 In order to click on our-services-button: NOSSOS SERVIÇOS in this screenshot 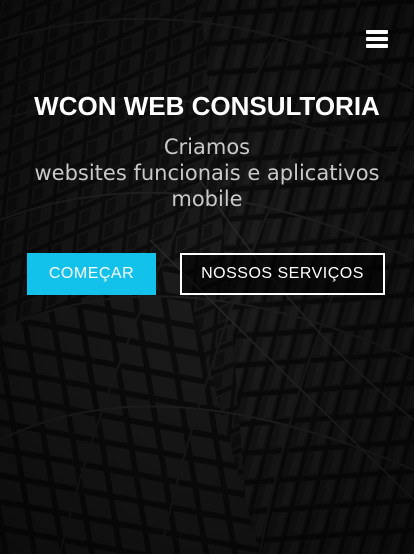, I will do `click(282, 274)`.